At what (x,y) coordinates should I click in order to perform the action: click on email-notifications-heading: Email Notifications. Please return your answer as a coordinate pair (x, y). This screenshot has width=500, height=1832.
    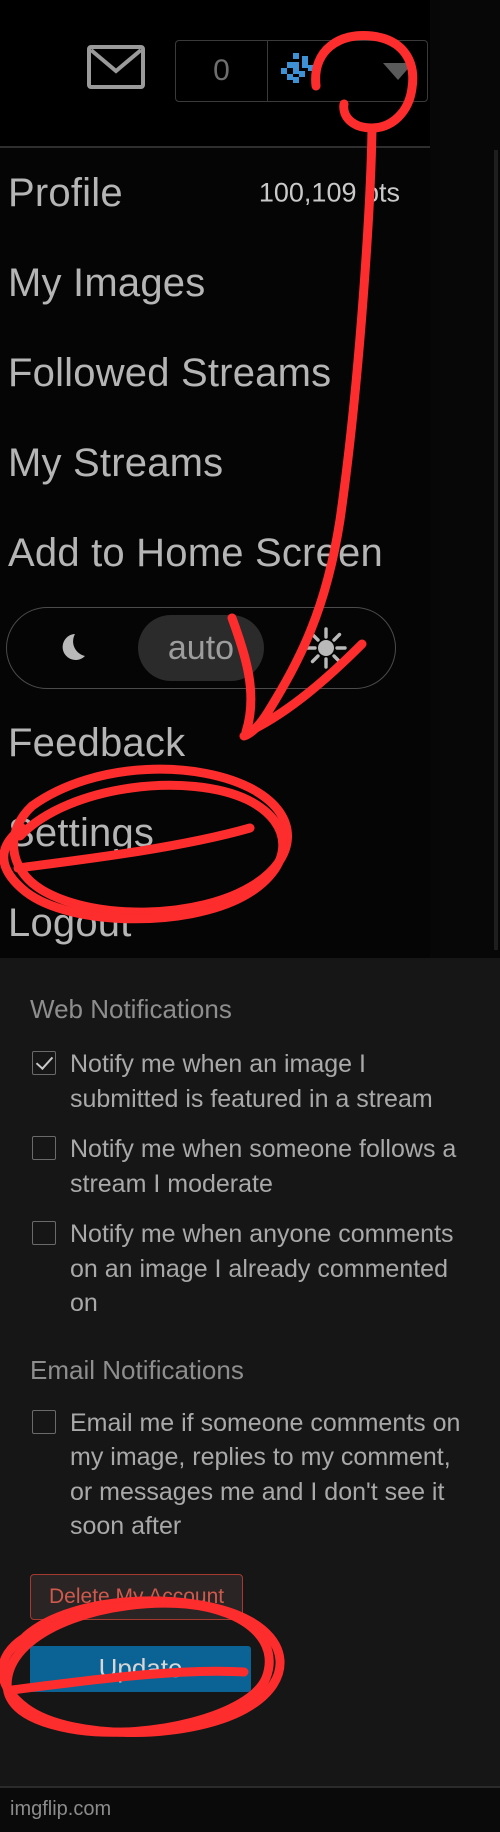
    Looking at the image, I should click on (137, 1369).